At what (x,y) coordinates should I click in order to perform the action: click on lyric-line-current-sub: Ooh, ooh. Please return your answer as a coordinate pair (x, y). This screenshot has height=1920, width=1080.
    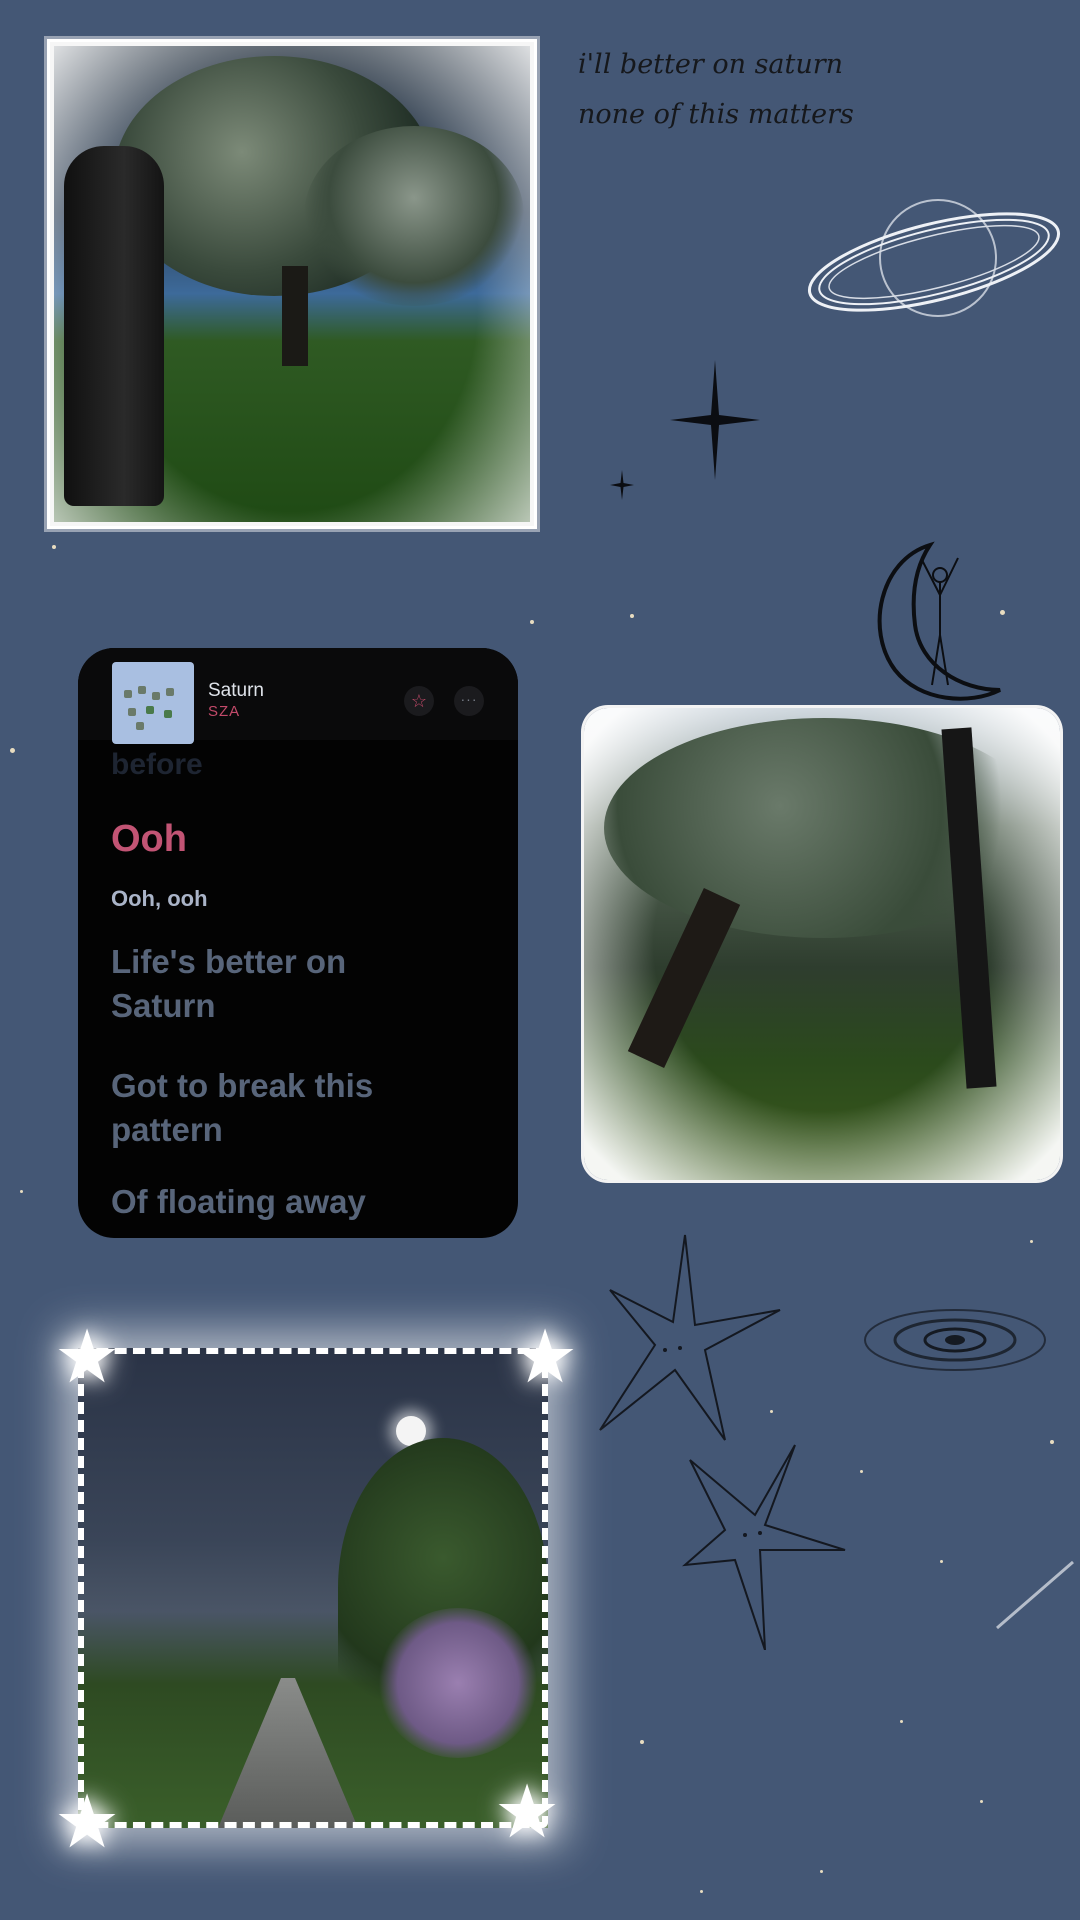
    Looking at the image, I should click on (159, 899).